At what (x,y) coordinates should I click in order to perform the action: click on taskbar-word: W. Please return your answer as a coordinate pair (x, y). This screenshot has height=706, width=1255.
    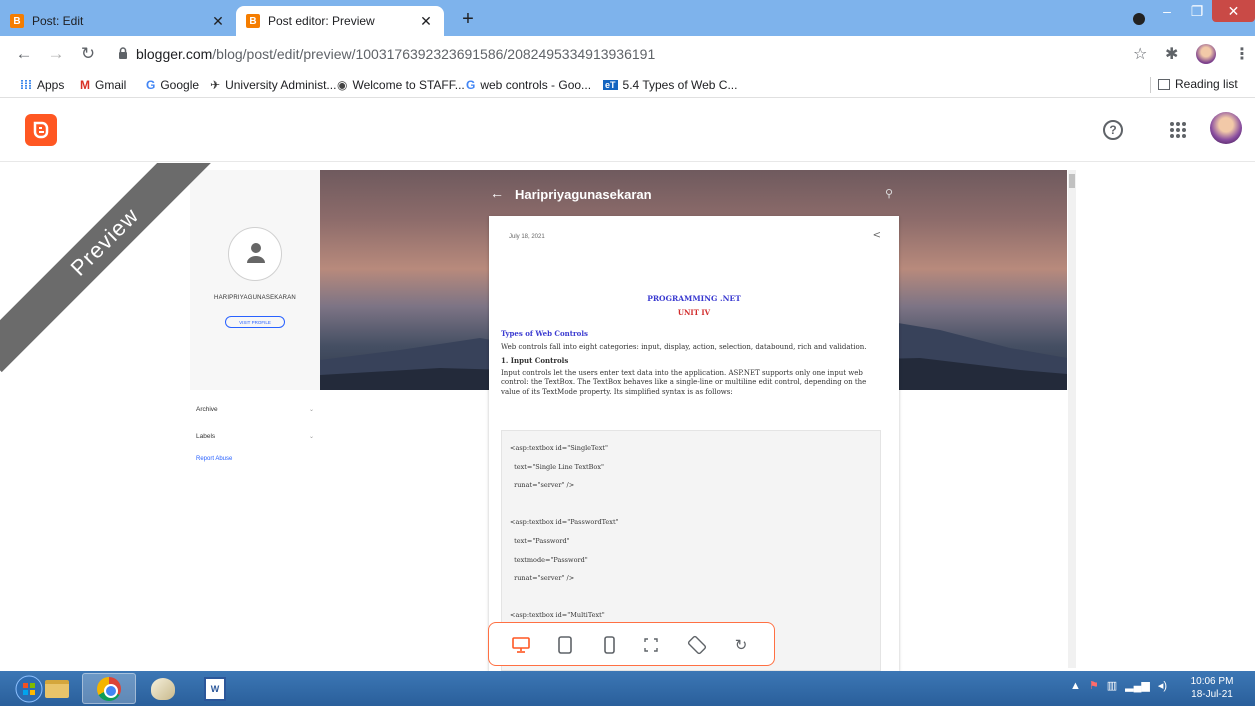
    Looking at the image, I should click on (215, 688).